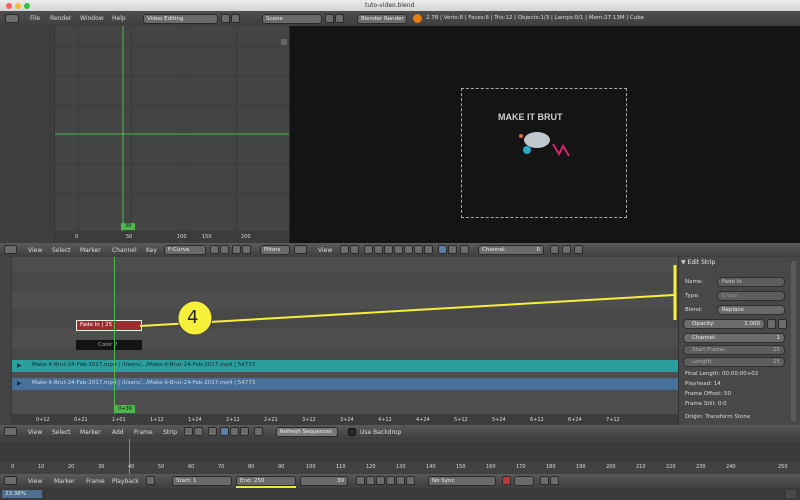 Image resolution: width=800 pixels, height=500 pixels. I want to click on timeline-tick: 190, so click(581, 467).